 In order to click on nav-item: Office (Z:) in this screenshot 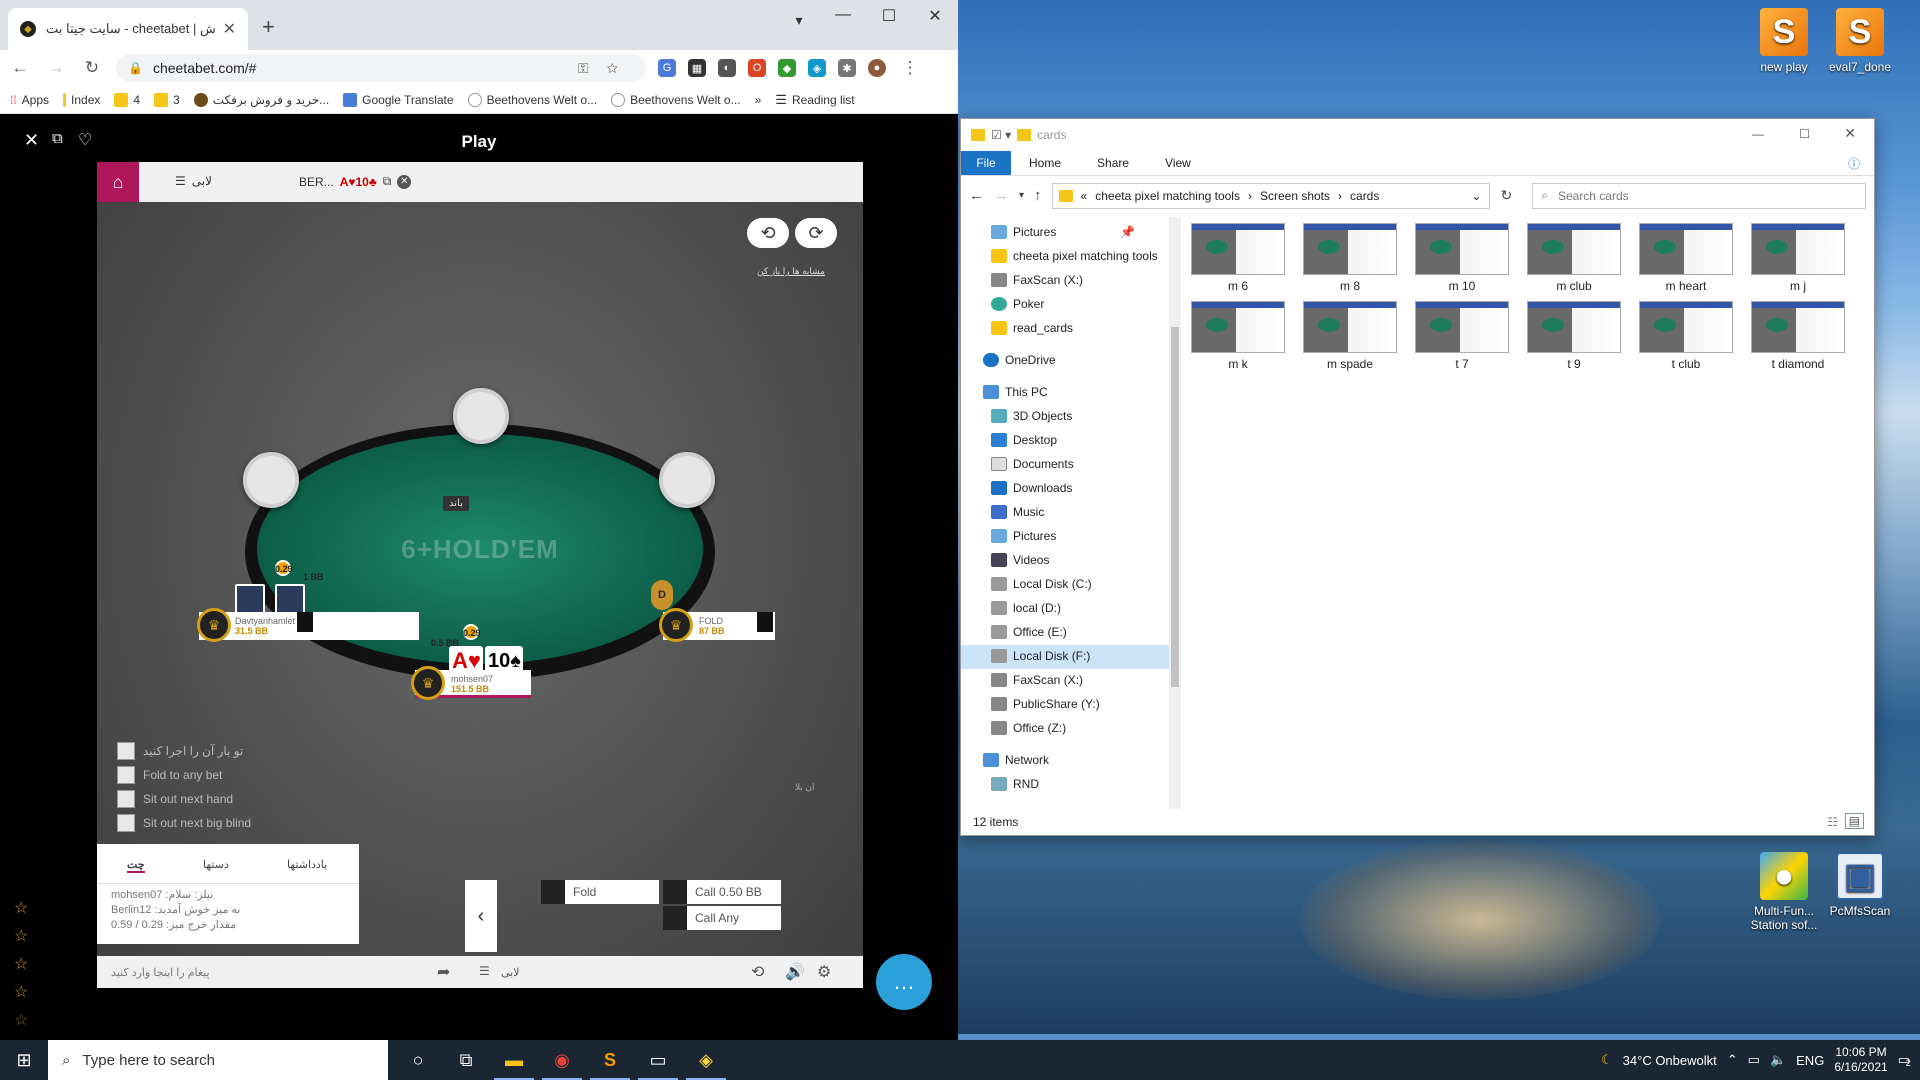, I will do `click(1028, 728)`.